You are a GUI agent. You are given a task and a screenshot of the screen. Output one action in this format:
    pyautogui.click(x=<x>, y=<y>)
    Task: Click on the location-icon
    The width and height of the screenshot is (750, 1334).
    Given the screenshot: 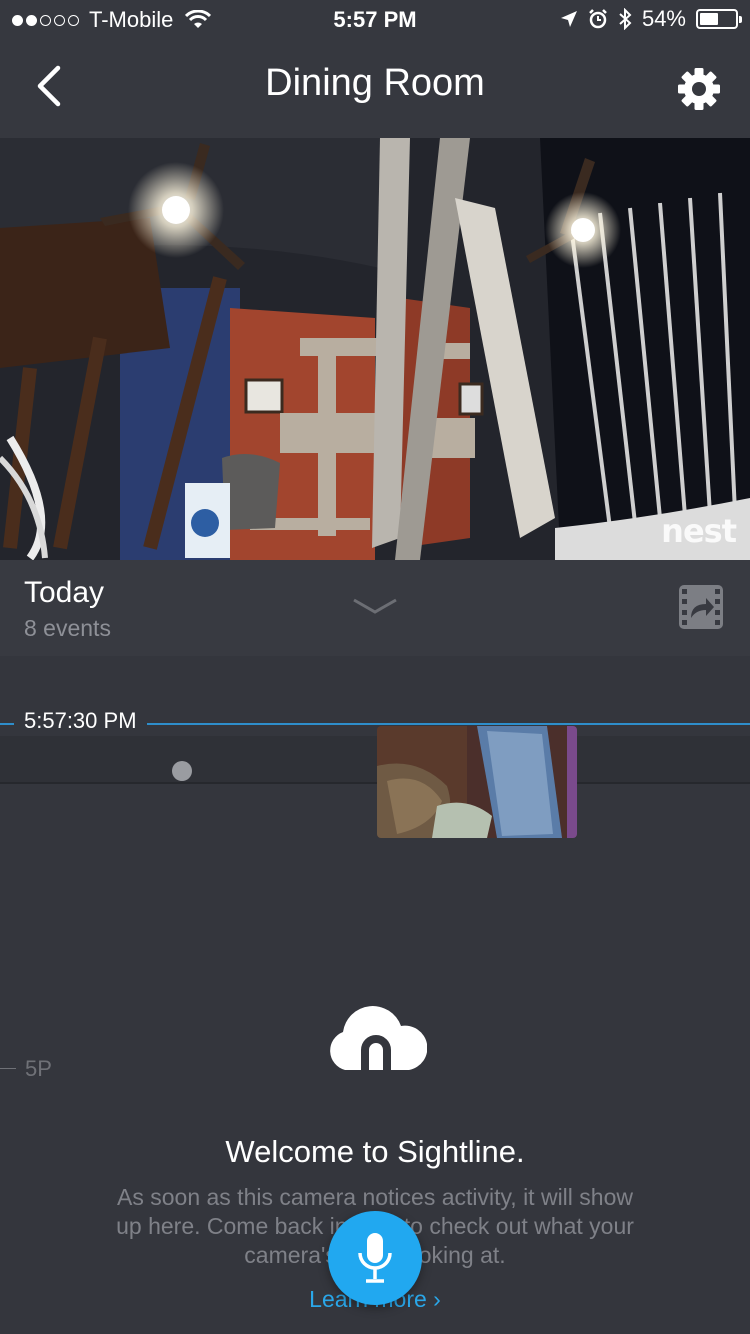 What is the action you would take?
    pyautogui.click(x=568, y=19)
    